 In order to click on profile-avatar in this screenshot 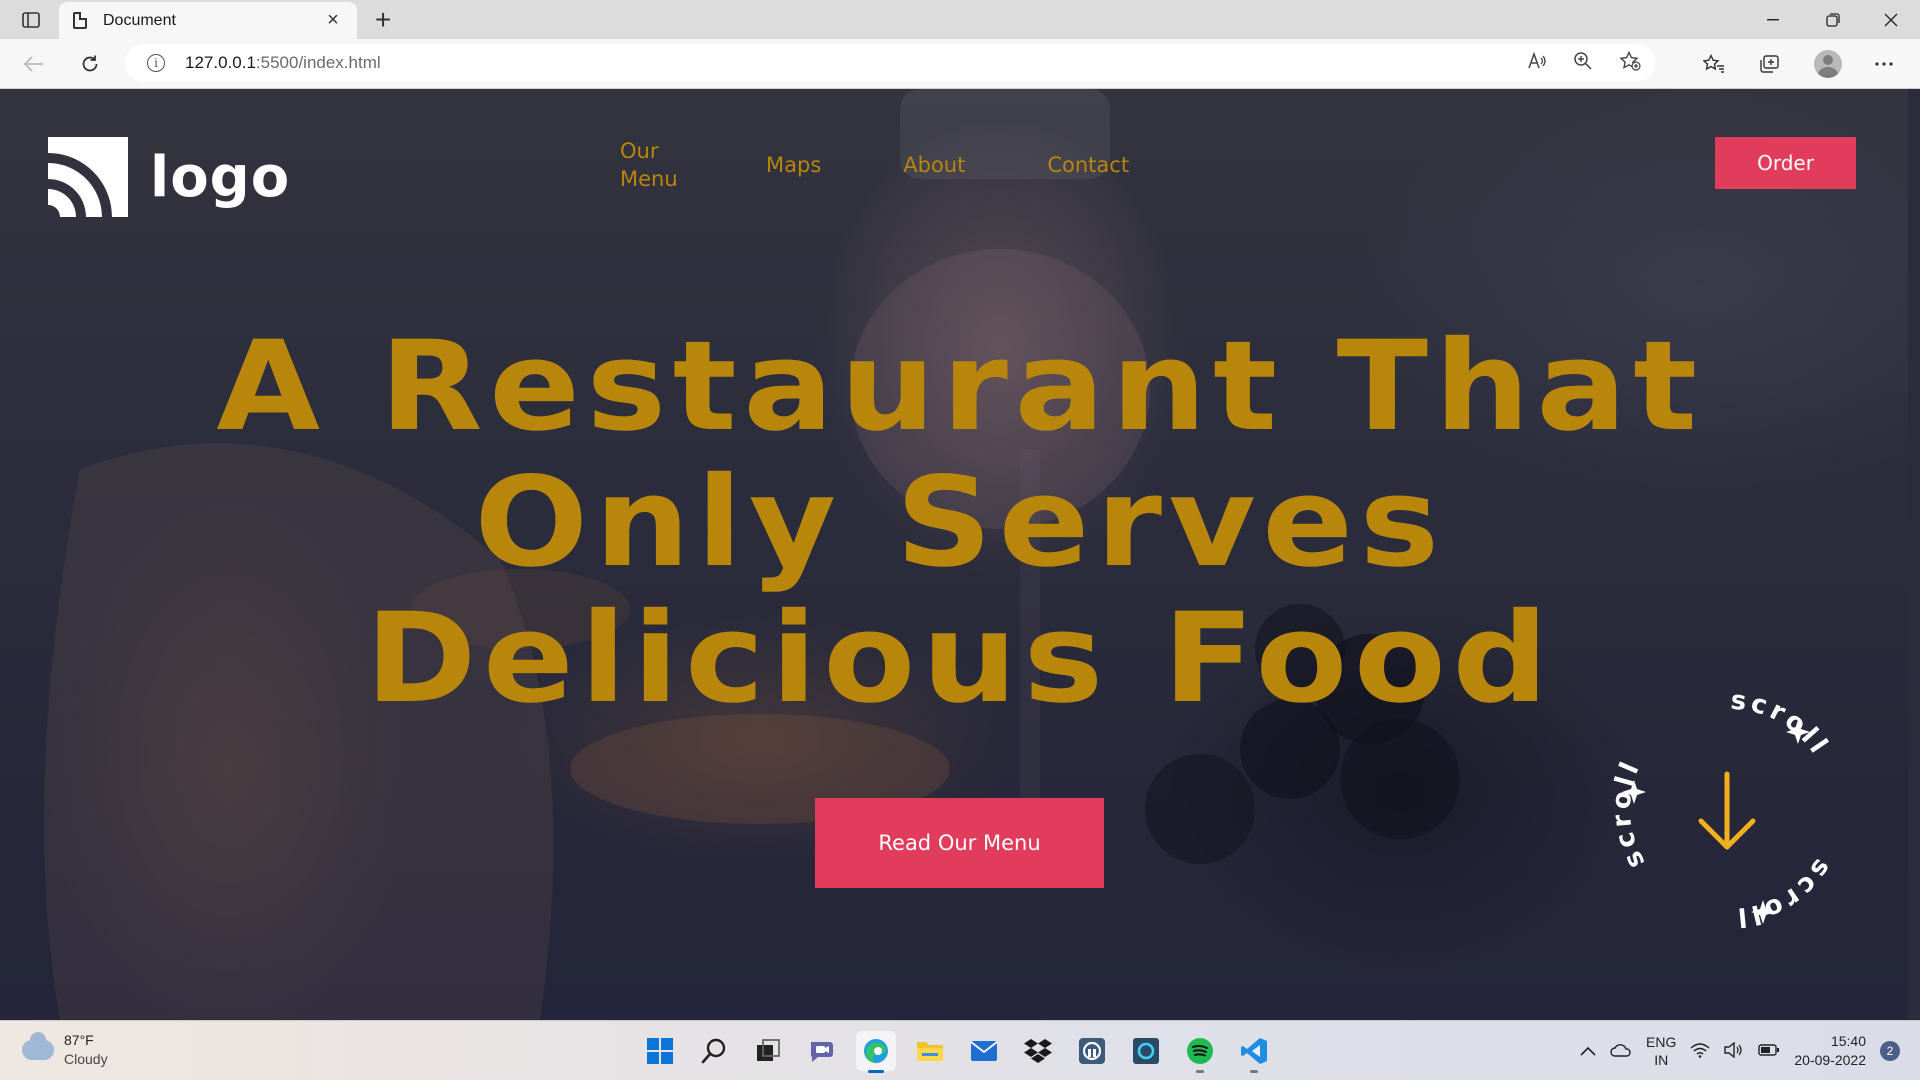, I will do `click(1828, 64)`.